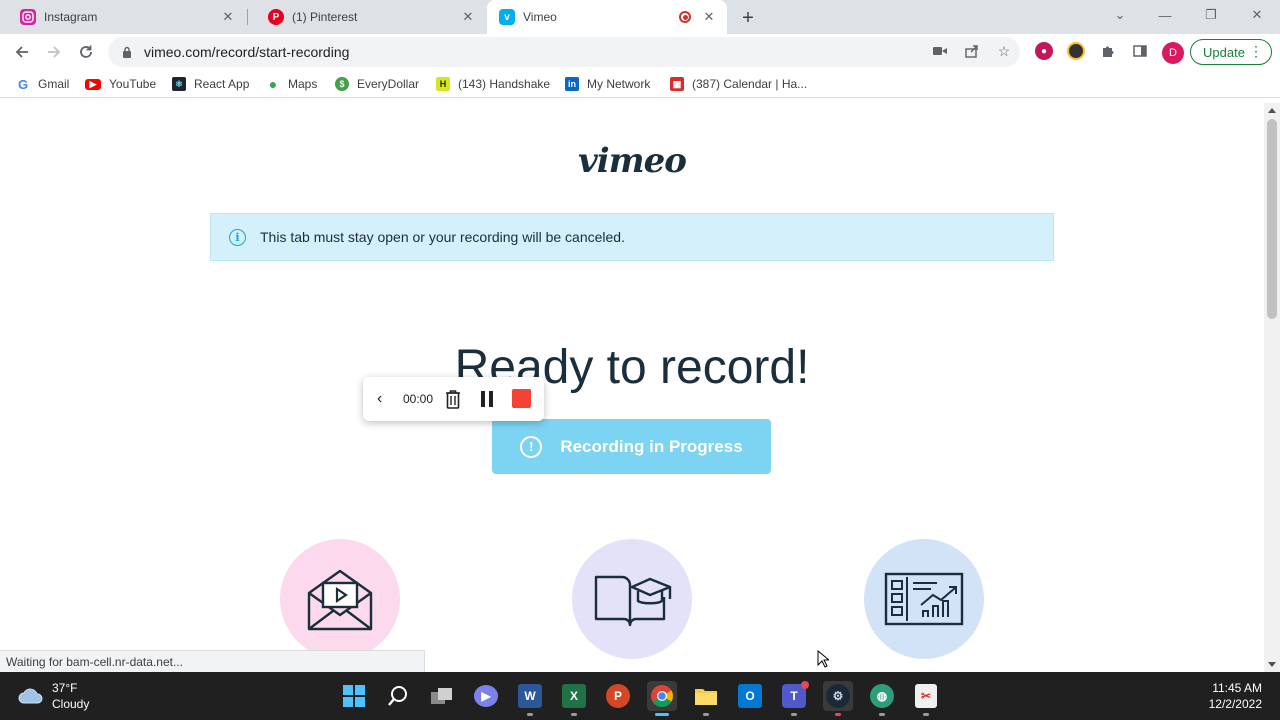 Image resolution: width=1280 pixels, height=720 pixels. I want to click on task-view-icon, so click(441, 696).